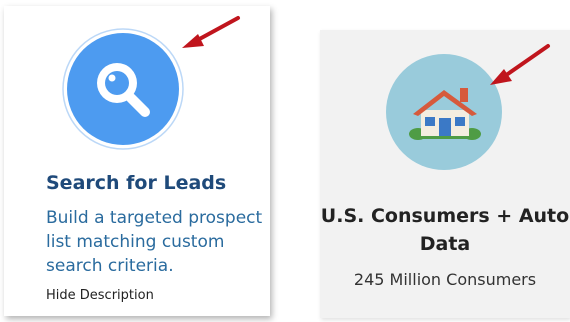  Describe the element at coordinates (136, 183) in the screenshot. I see `search-card-title: Search for Leads` at that location.